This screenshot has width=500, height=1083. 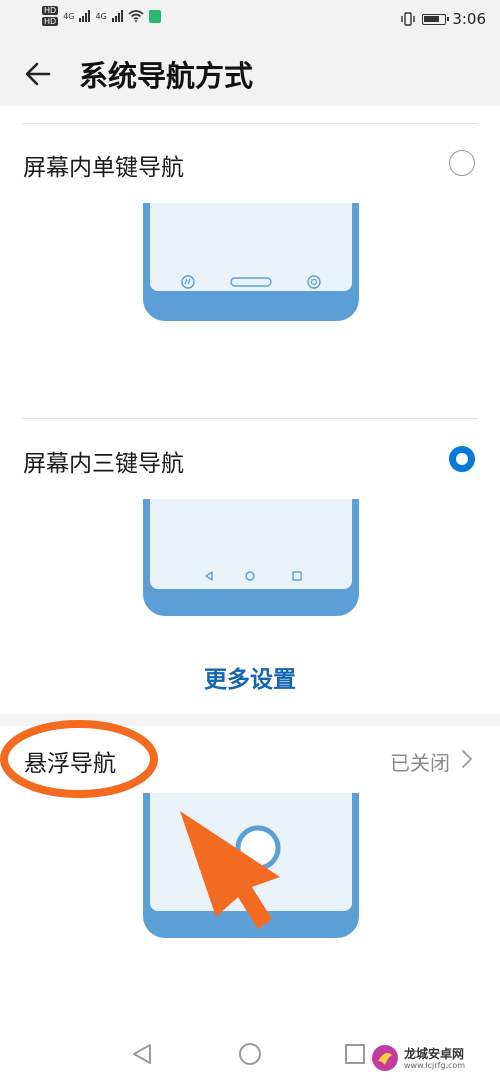 I want to click on chevron-right-icon, so click(x=467, y=759).